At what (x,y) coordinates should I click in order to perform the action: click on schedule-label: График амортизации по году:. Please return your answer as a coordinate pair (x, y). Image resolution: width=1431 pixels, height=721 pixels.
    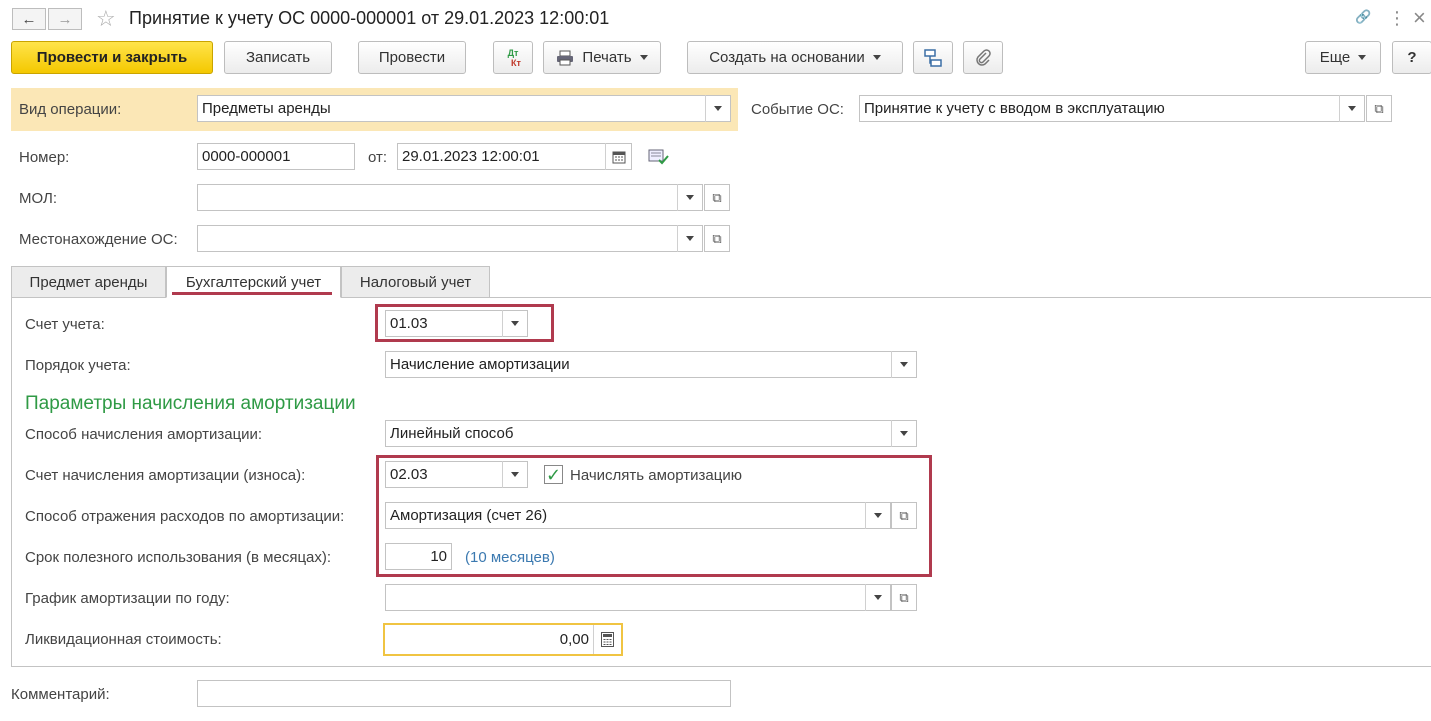
    Looking at the image, I should click on (127, 598).